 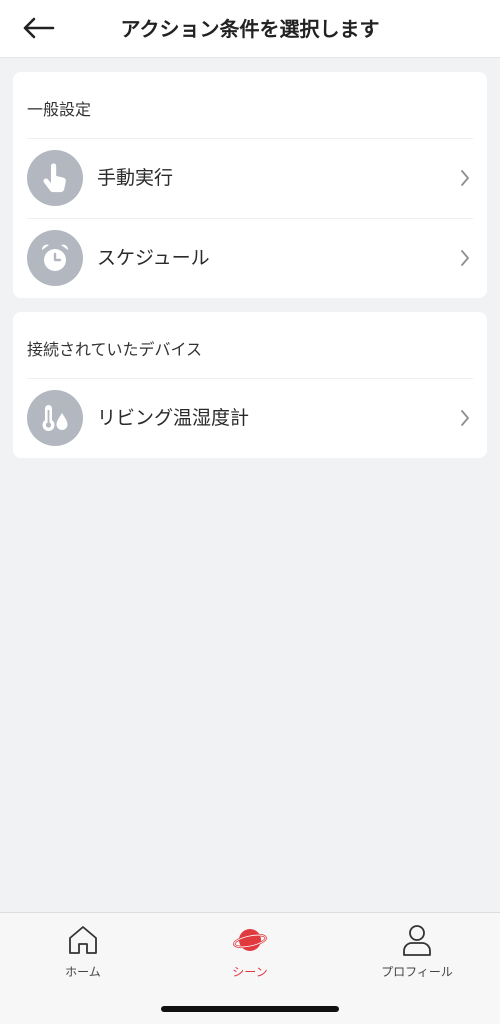 What do you see at coordinates (83, 940) in the screenshot?
I see `home-icon` at bounding box center [83, 940].